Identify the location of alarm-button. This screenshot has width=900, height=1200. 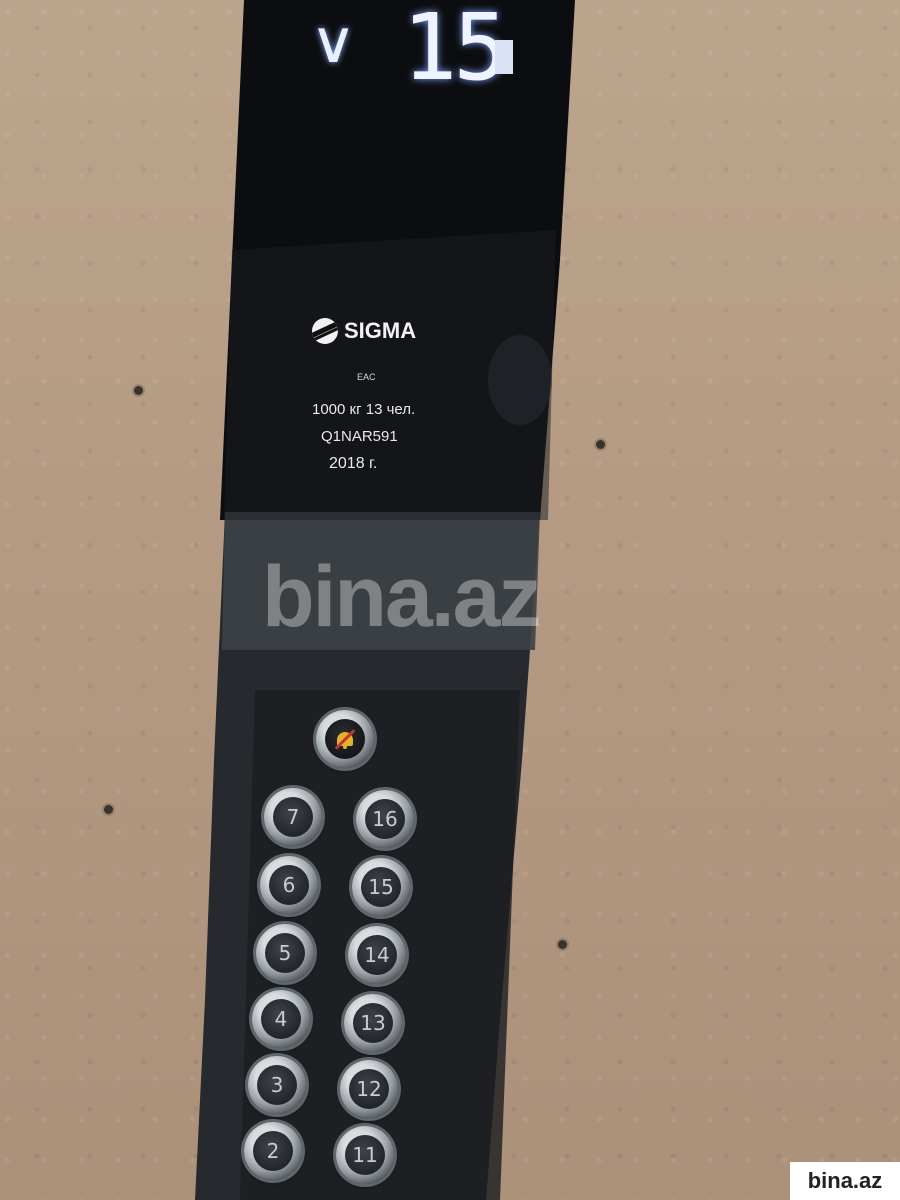
(345, 739).